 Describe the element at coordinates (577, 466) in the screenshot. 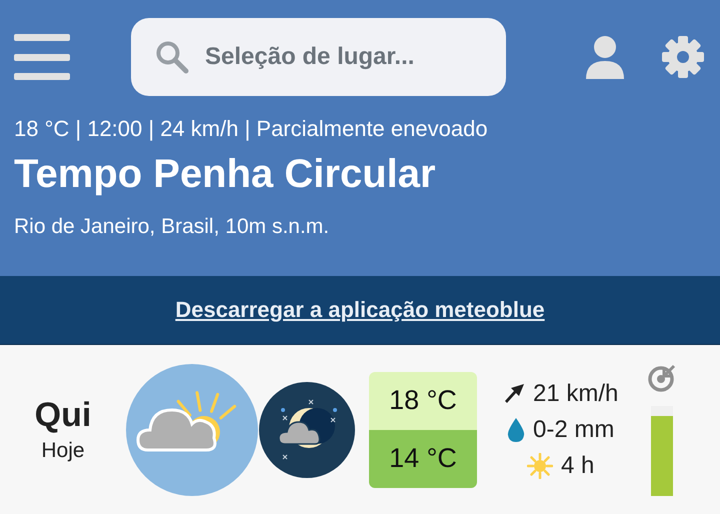

I see `sunshine-hours: 4 h` at that location.